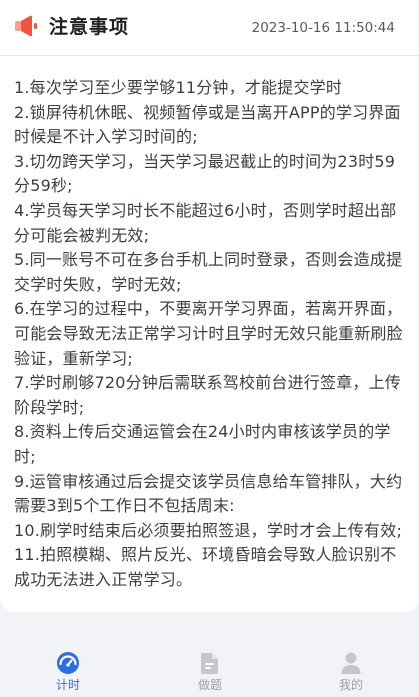 This screenshot has width=419, height=697. I want to click on speaker-icon, so click(26, 26).